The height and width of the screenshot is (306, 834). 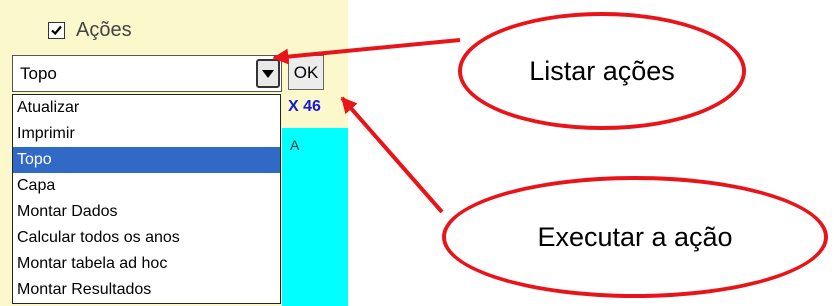 I want to click on arrow-to-ok-button, so click(x=392, y=155).